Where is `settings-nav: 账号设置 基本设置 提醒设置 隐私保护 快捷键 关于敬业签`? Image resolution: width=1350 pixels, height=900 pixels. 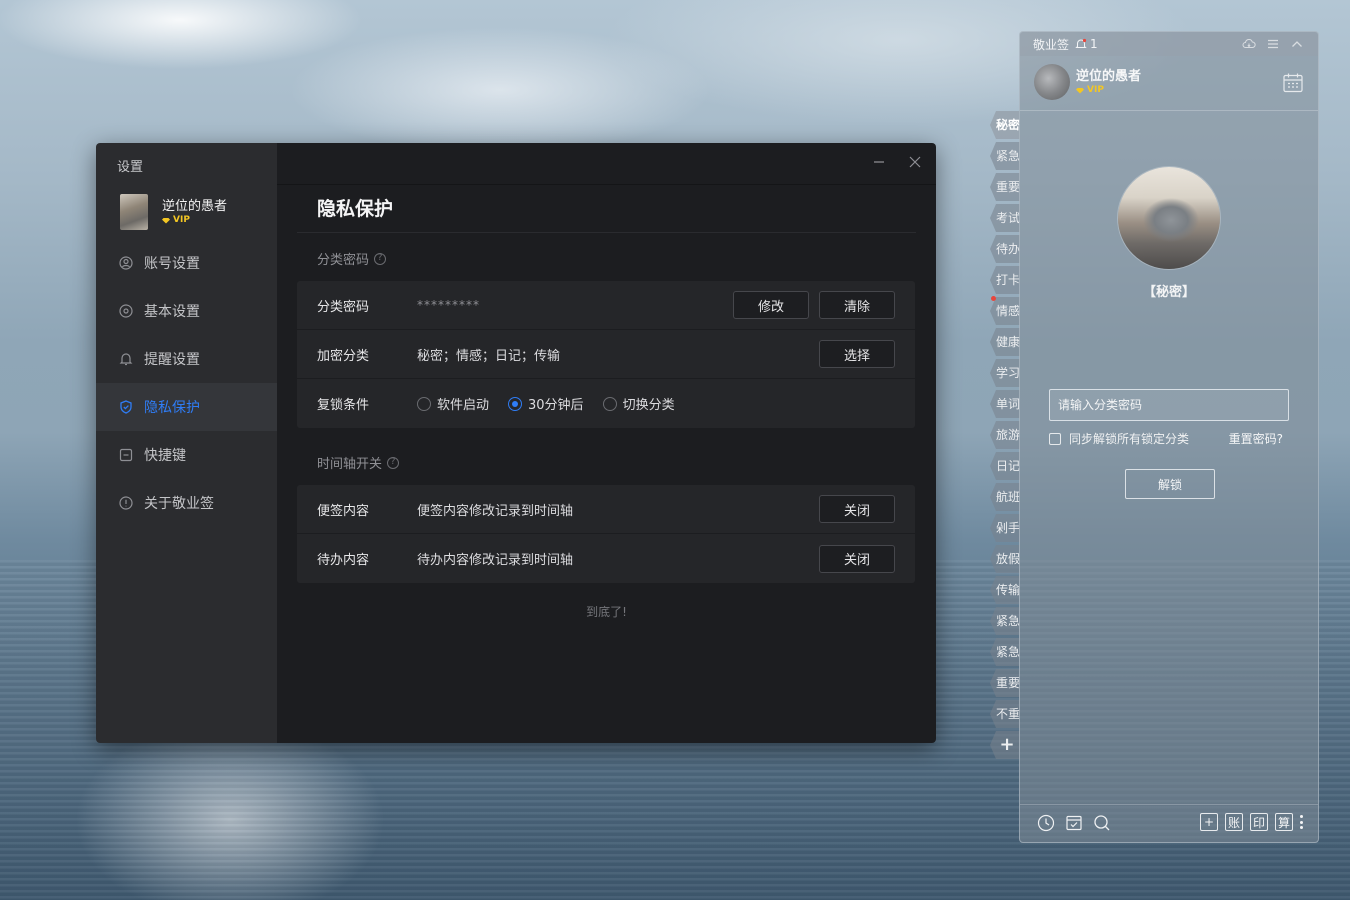 settings-nav: 账号设置 基本设置 提醒设置 隐私保护 快捷键 关于敬业签 is located at coordinates (186, 383).